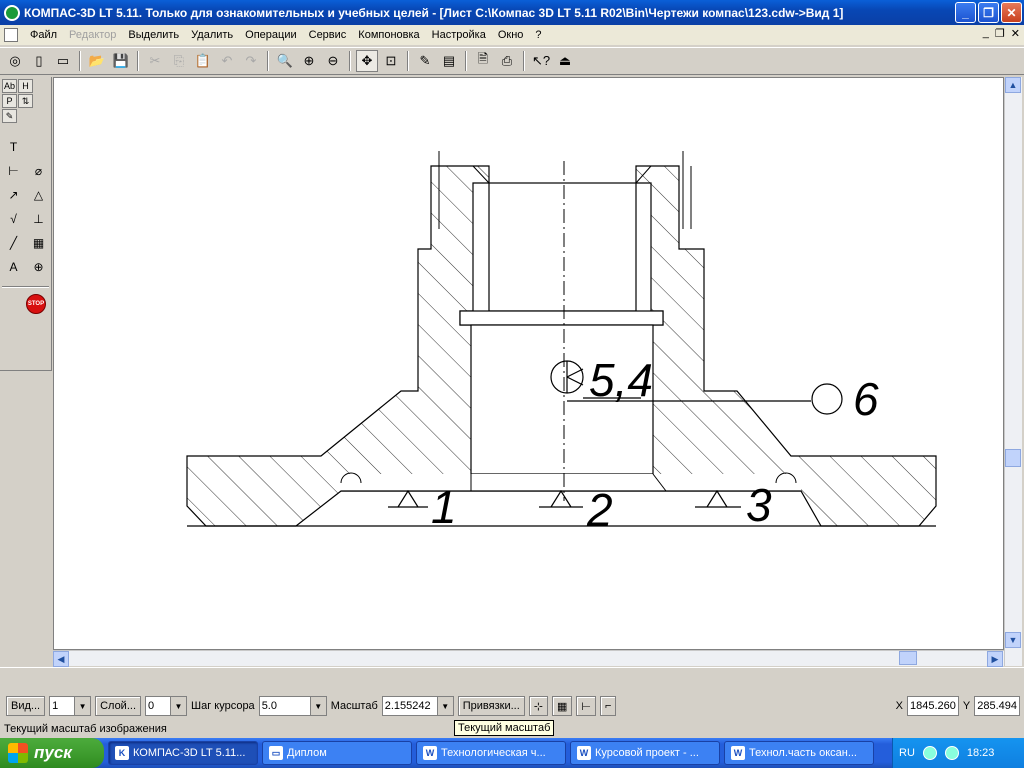 The image size is (1024, 768). I want to click on maximize-button: ❐, so click(988, 12).